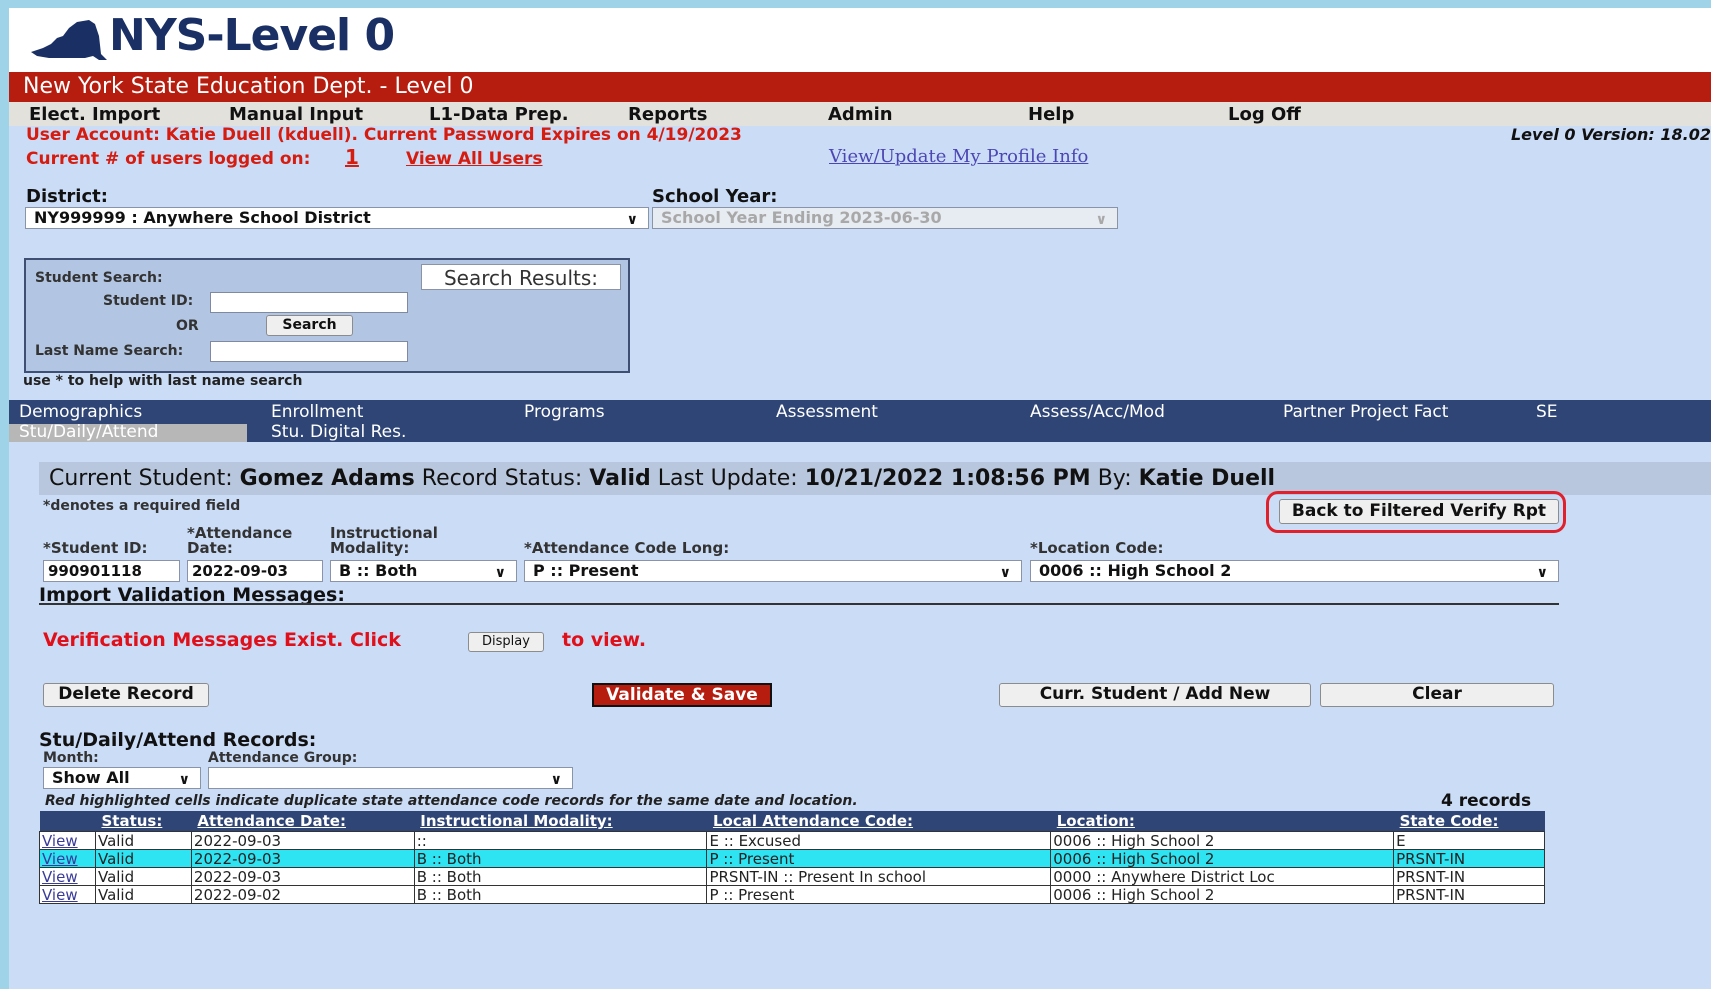  Describe the element at coordinates (91, 777) in the screenshot. I see `month-value: Show All` at that location.